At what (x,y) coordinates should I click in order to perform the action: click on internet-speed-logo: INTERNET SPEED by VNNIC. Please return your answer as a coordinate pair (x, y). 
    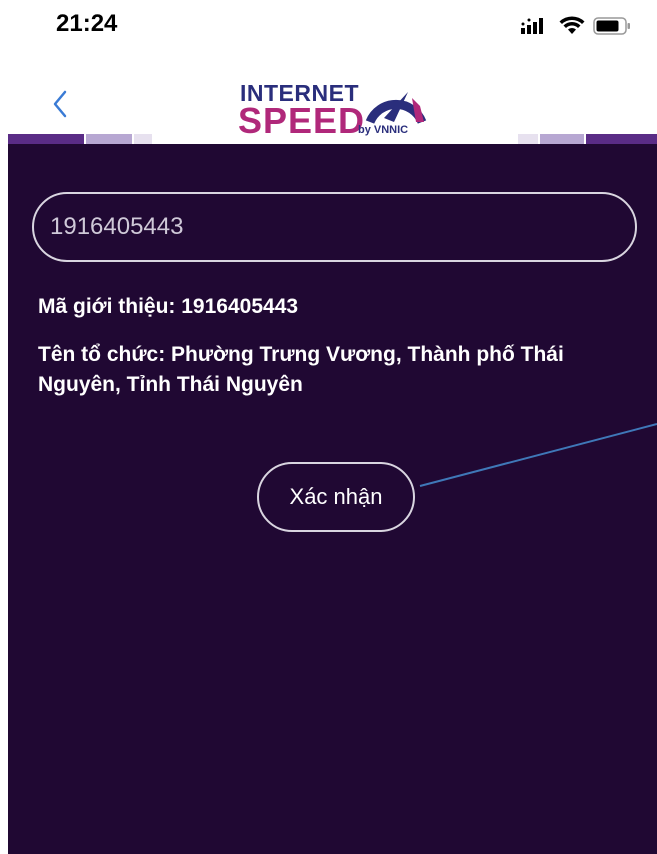
    Looking at the image, I should click on (336, 106).